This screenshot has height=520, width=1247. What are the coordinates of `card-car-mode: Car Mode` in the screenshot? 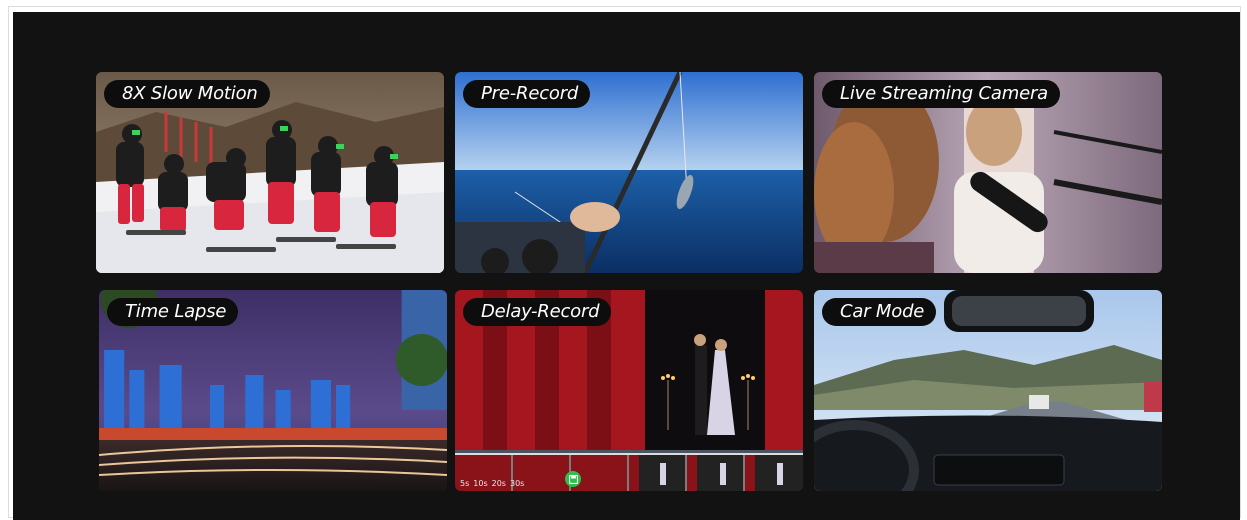 It's located at (988, 390).